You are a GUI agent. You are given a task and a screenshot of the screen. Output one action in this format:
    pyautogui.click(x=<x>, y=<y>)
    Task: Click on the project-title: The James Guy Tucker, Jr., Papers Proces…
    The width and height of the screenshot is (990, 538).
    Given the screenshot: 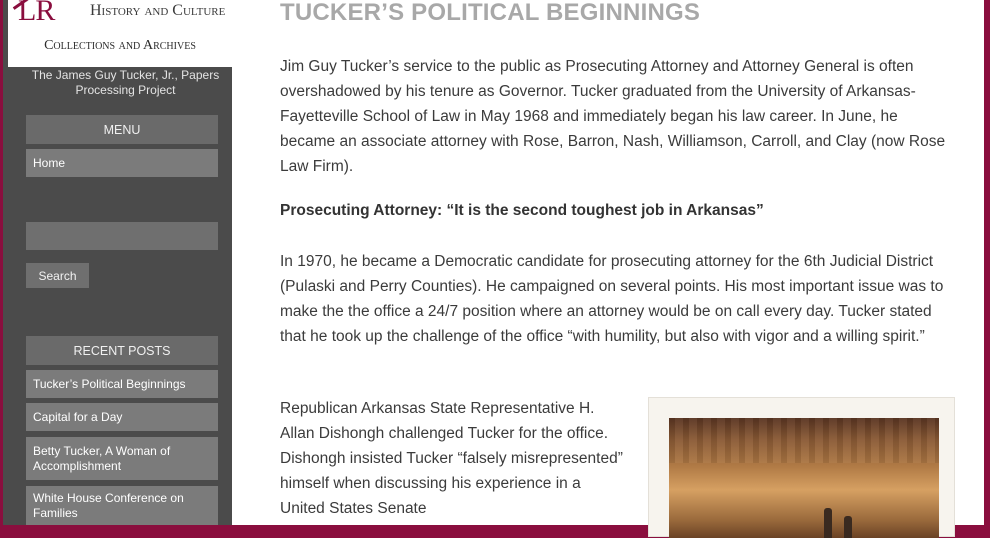 What is the action you would take?
    pyautogui.click(x=125, y=82)
    